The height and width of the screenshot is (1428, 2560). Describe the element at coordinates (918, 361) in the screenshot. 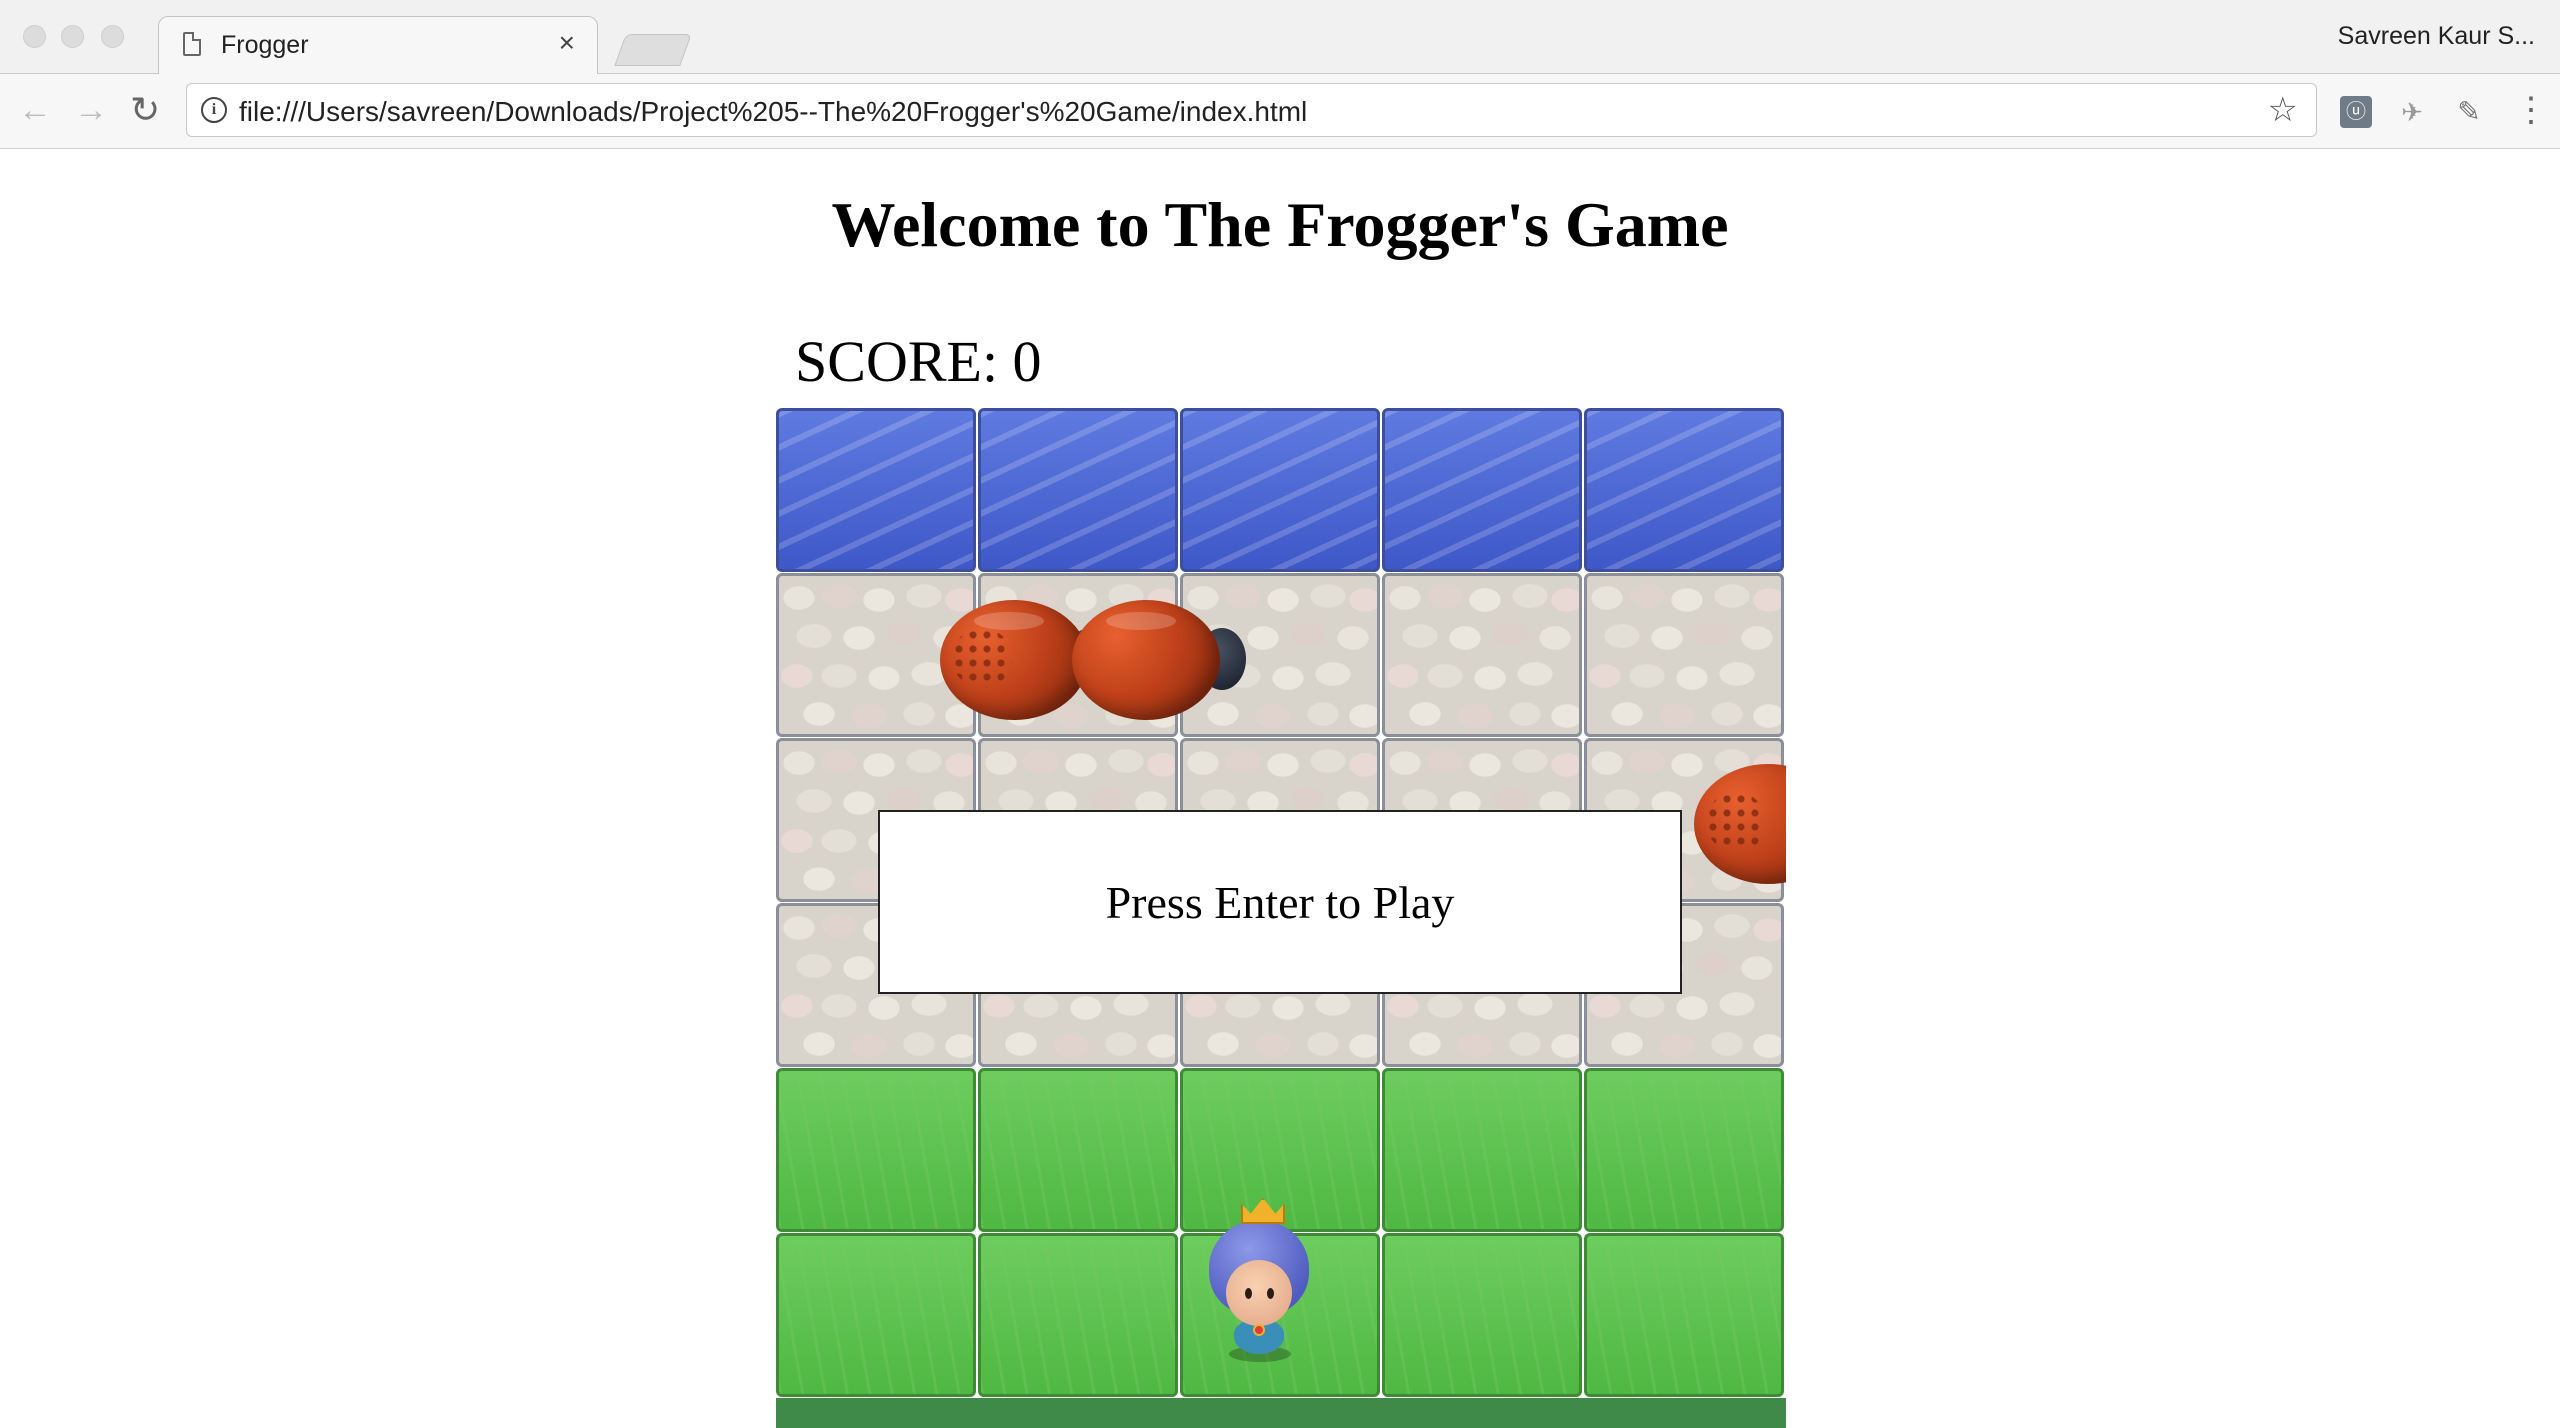

I see `score-display: SCORE: 0` at that location.